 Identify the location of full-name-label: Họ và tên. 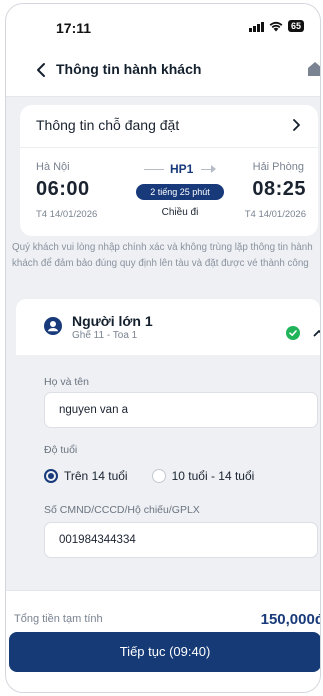
(66, 382).